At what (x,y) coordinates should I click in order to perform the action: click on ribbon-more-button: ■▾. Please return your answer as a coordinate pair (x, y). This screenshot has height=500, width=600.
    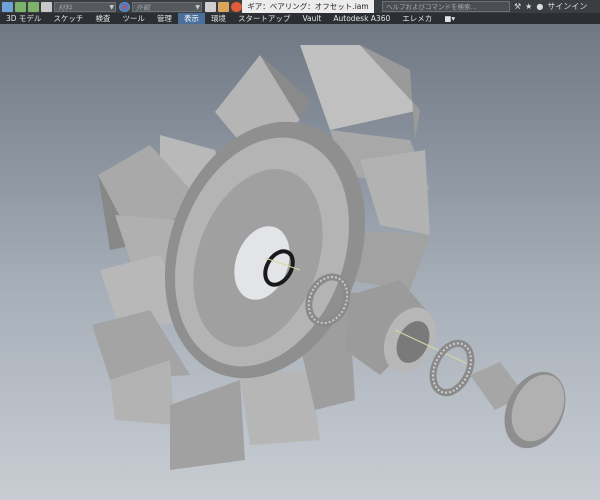
    Looking at the image, I should click on (449, 18).